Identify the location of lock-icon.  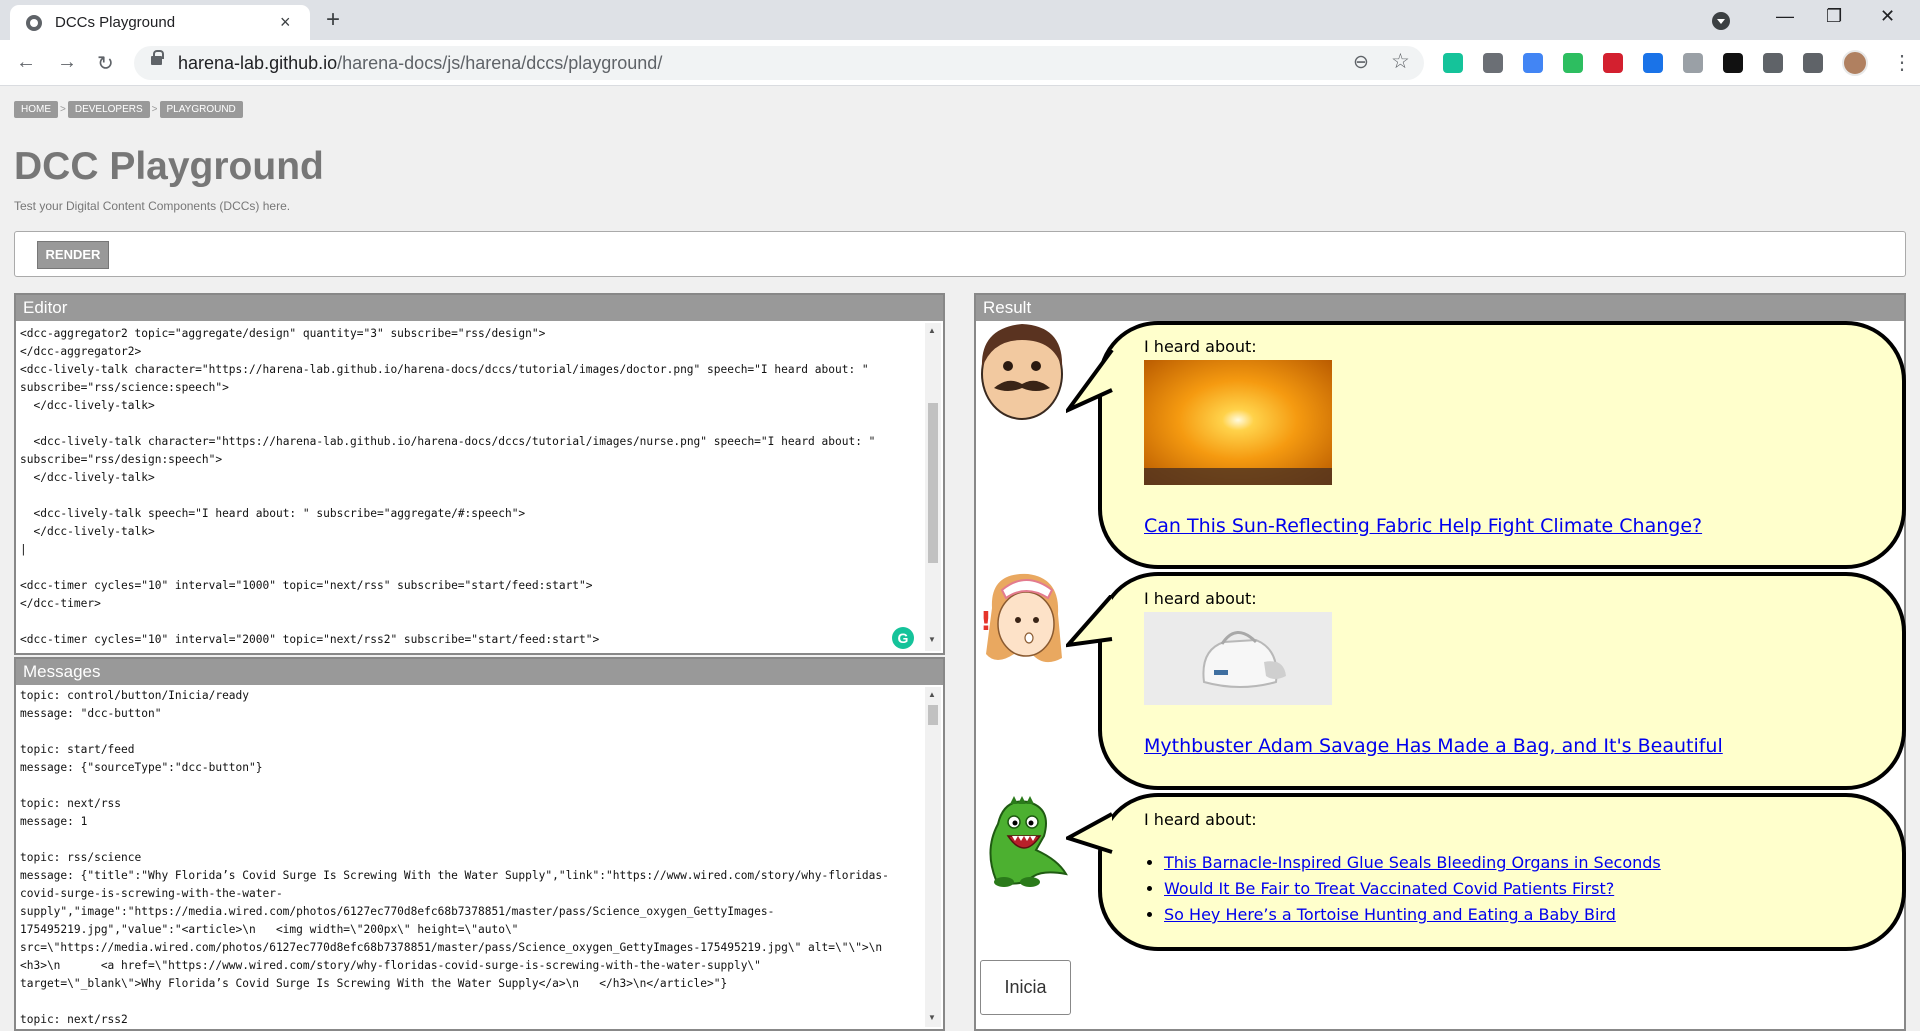
(157, 57).